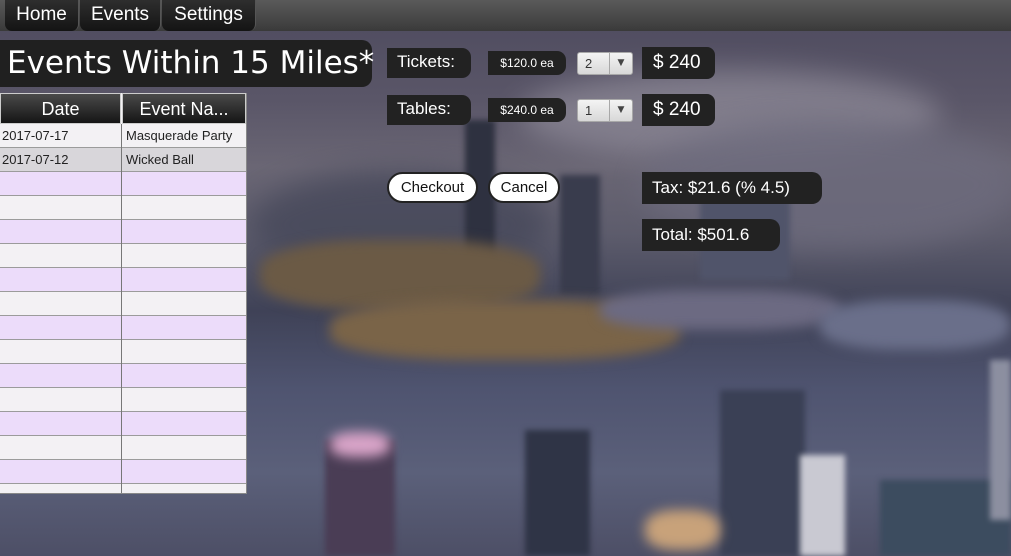  What do you see at coordinates (711, 235) in the screenshot?
I see `grand-total: Total: $501.6` at bounding box center [711, 235].